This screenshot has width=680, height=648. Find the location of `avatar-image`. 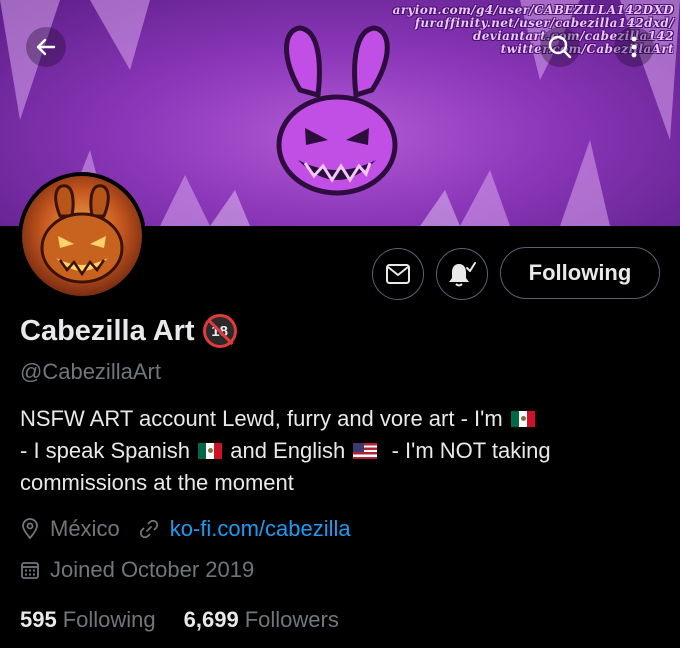

avatar-image is located at coordinates (82, 236).